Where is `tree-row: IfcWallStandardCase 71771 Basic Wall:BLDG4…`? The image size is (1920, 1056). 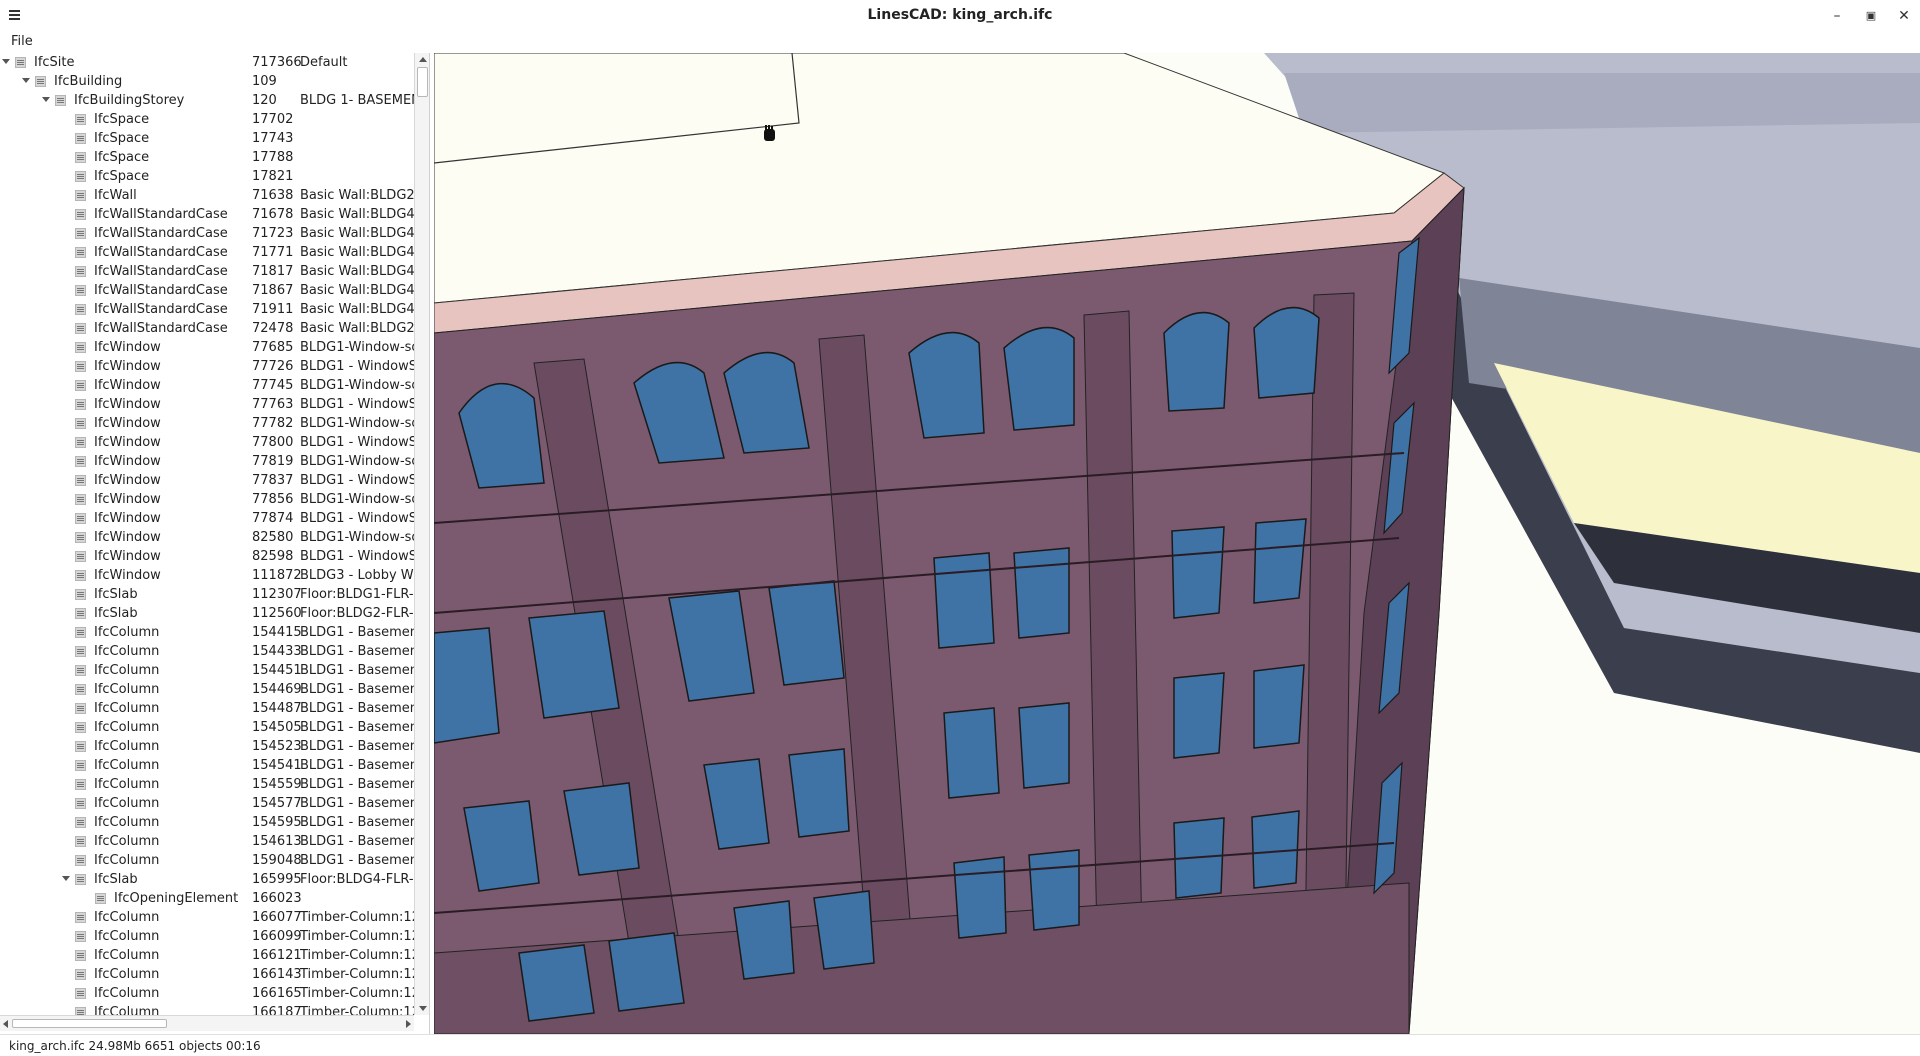
tree-row: IfcWallStandardCase 71771 Basic Wall:BLDG4… is located at coordinates (207, 252).